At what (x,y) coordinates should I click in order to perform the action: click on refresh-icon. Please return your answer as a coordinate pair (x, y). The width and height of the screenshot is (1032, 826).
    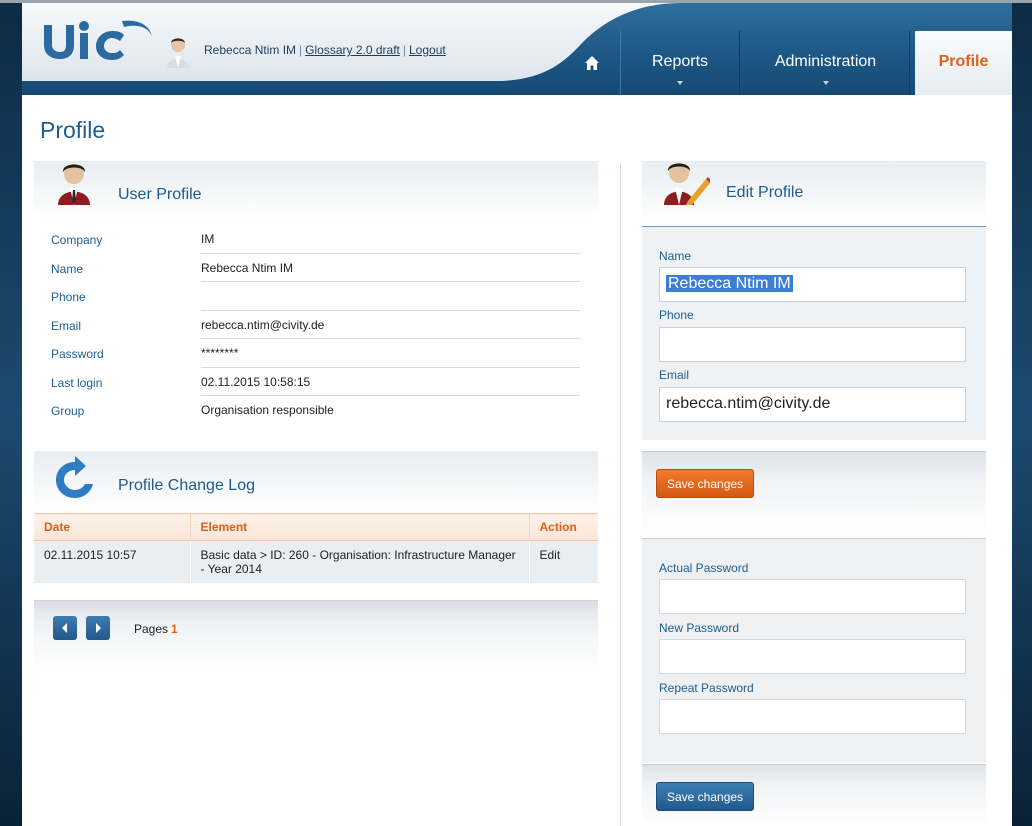
    Looking at the image, I should click on (74, 477).